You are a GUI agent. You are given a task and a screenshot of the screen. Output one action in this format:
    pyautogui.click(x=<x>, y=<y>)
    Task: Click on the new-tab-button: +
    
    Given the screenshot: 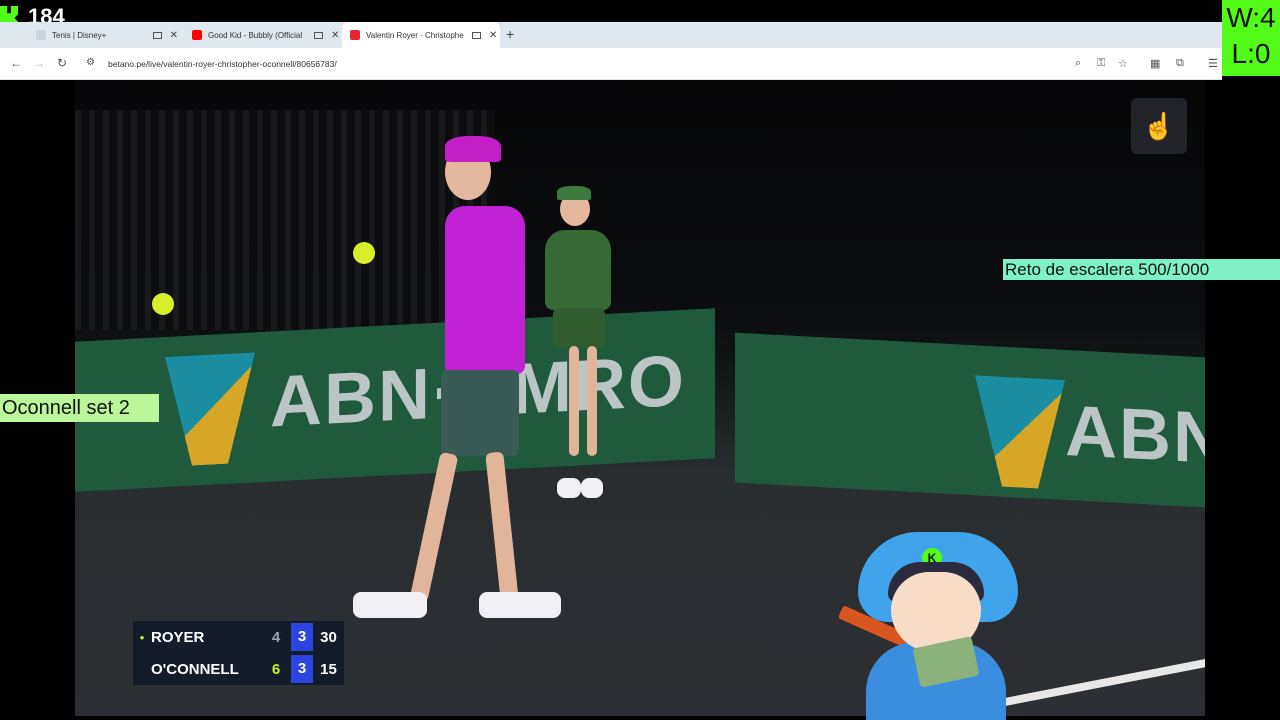 What is the action you would take?
    pyautogui.click(x=510, y=34)
    